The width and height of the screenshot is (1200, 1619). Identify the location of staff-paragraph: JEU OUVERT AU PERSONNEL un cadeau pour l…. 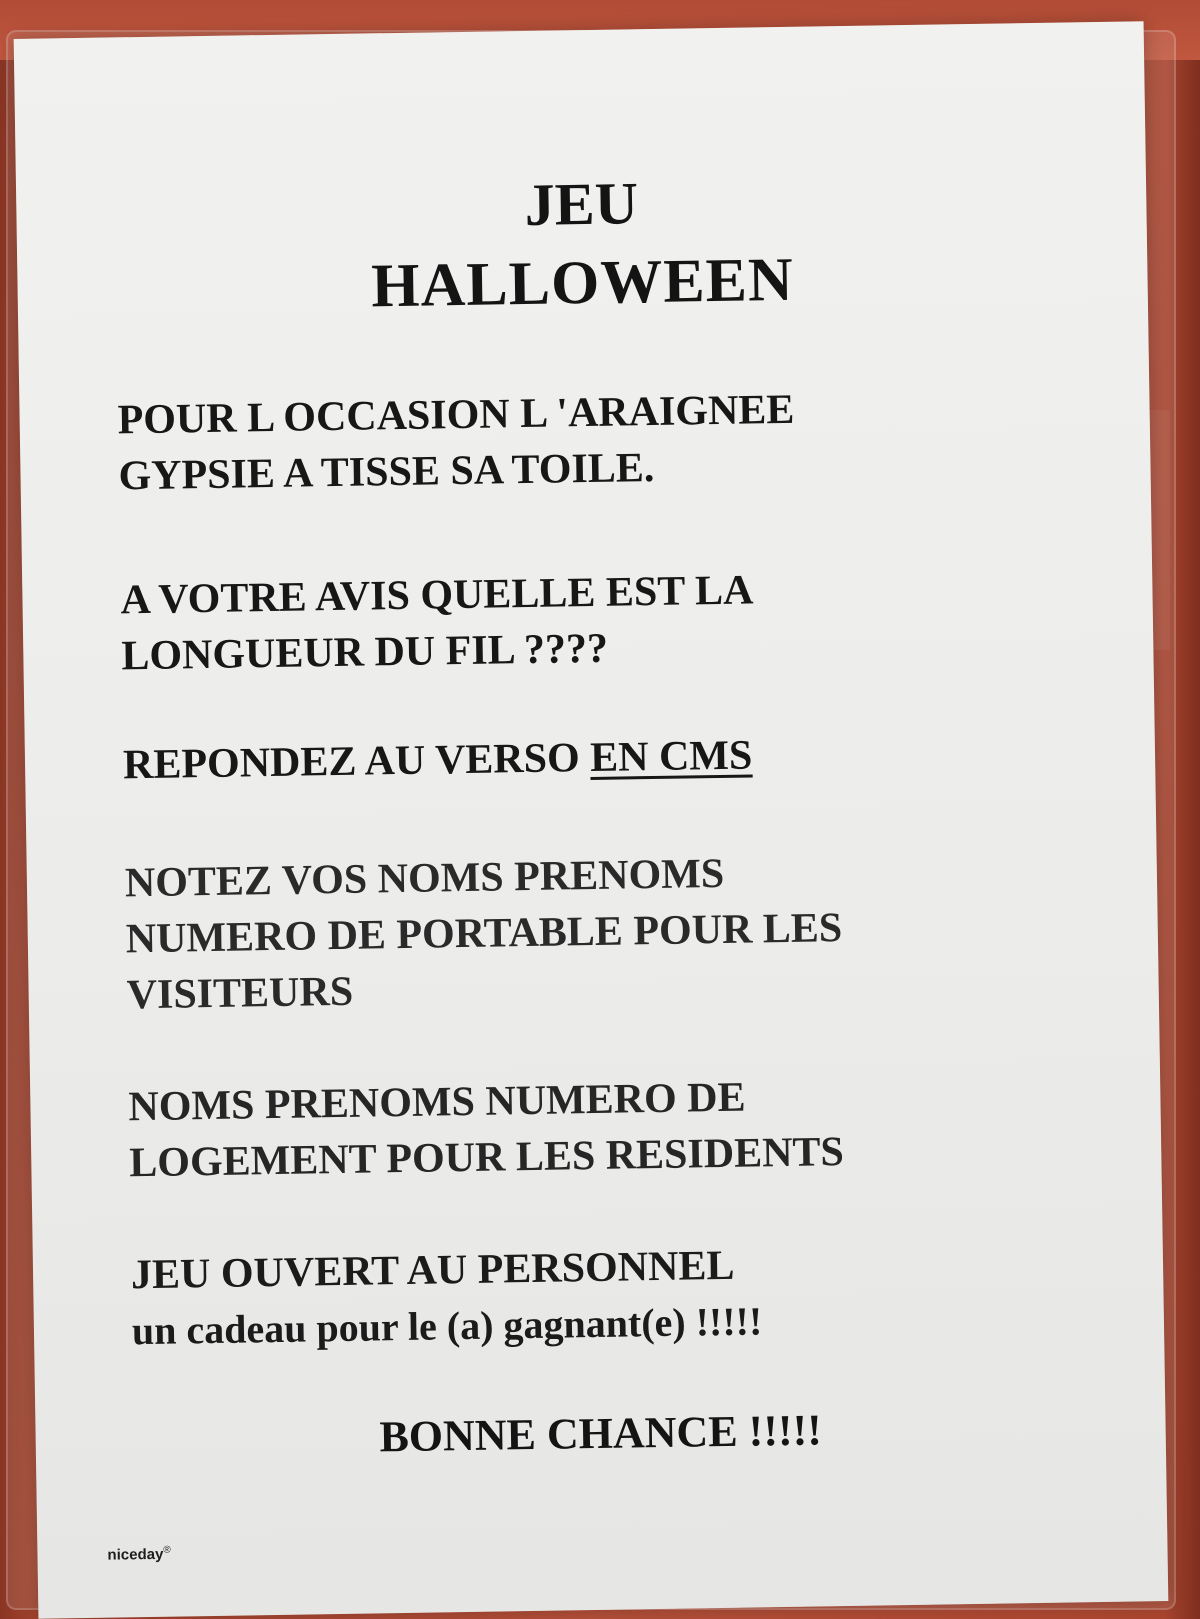
(618, 1295).